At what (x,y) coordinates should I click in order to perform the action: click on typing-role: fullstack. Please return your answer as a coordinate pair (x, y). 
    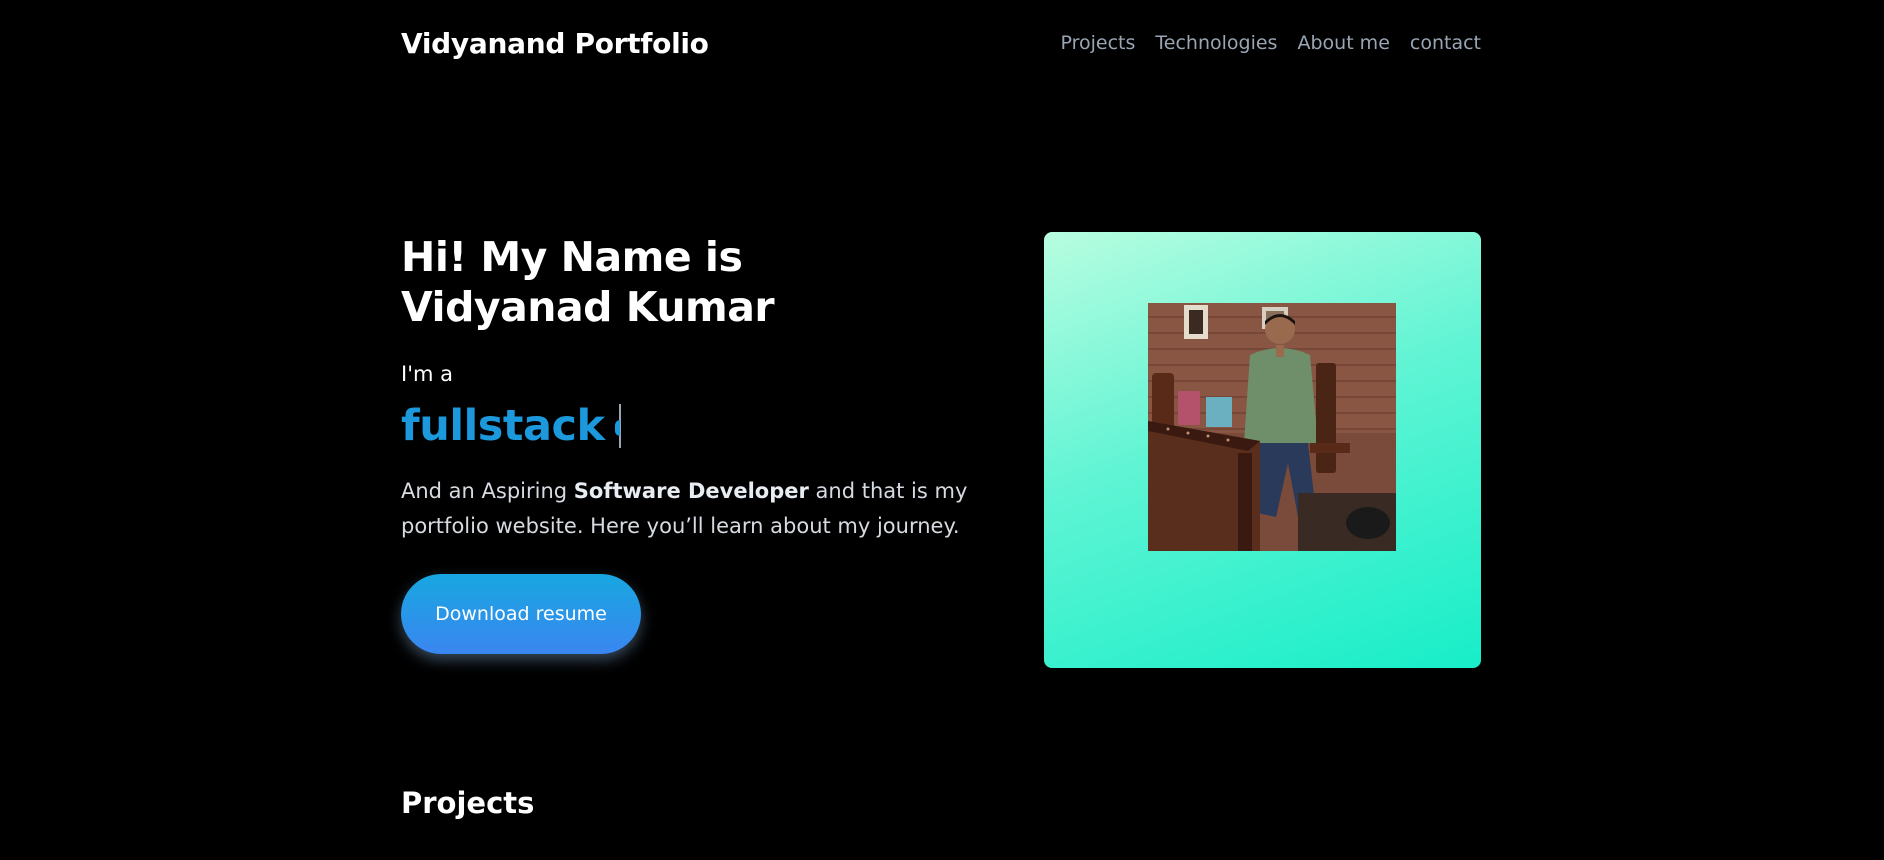
    Looking at the image, I should click on (721, 426).